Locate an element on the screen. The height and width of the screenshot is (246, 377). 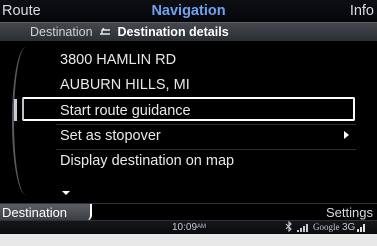
signal-strength-icon is located at coordinates (303, 228).